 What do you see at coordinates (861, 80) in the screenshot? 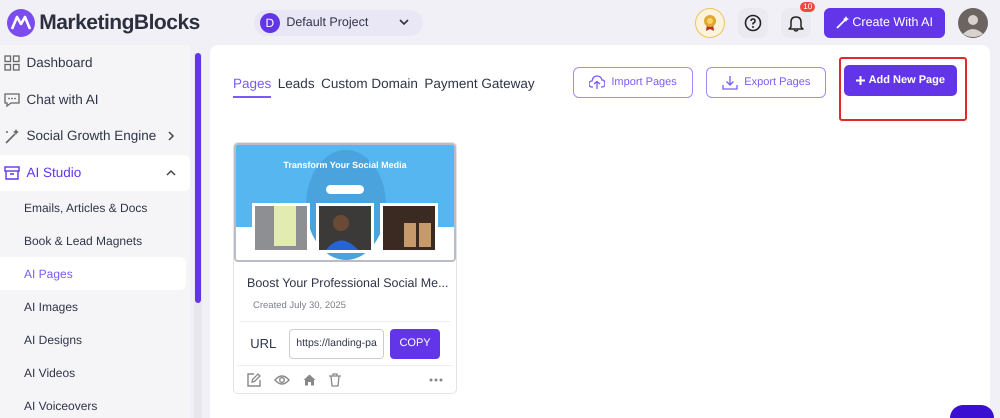
I see `plus-icon` at bounding box center [861, 80].